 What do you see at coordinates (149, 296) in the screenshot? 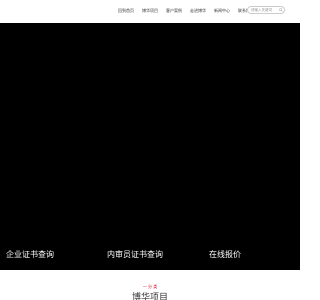
I see `section-title: 博华项目` at bounding box center [149, 296].